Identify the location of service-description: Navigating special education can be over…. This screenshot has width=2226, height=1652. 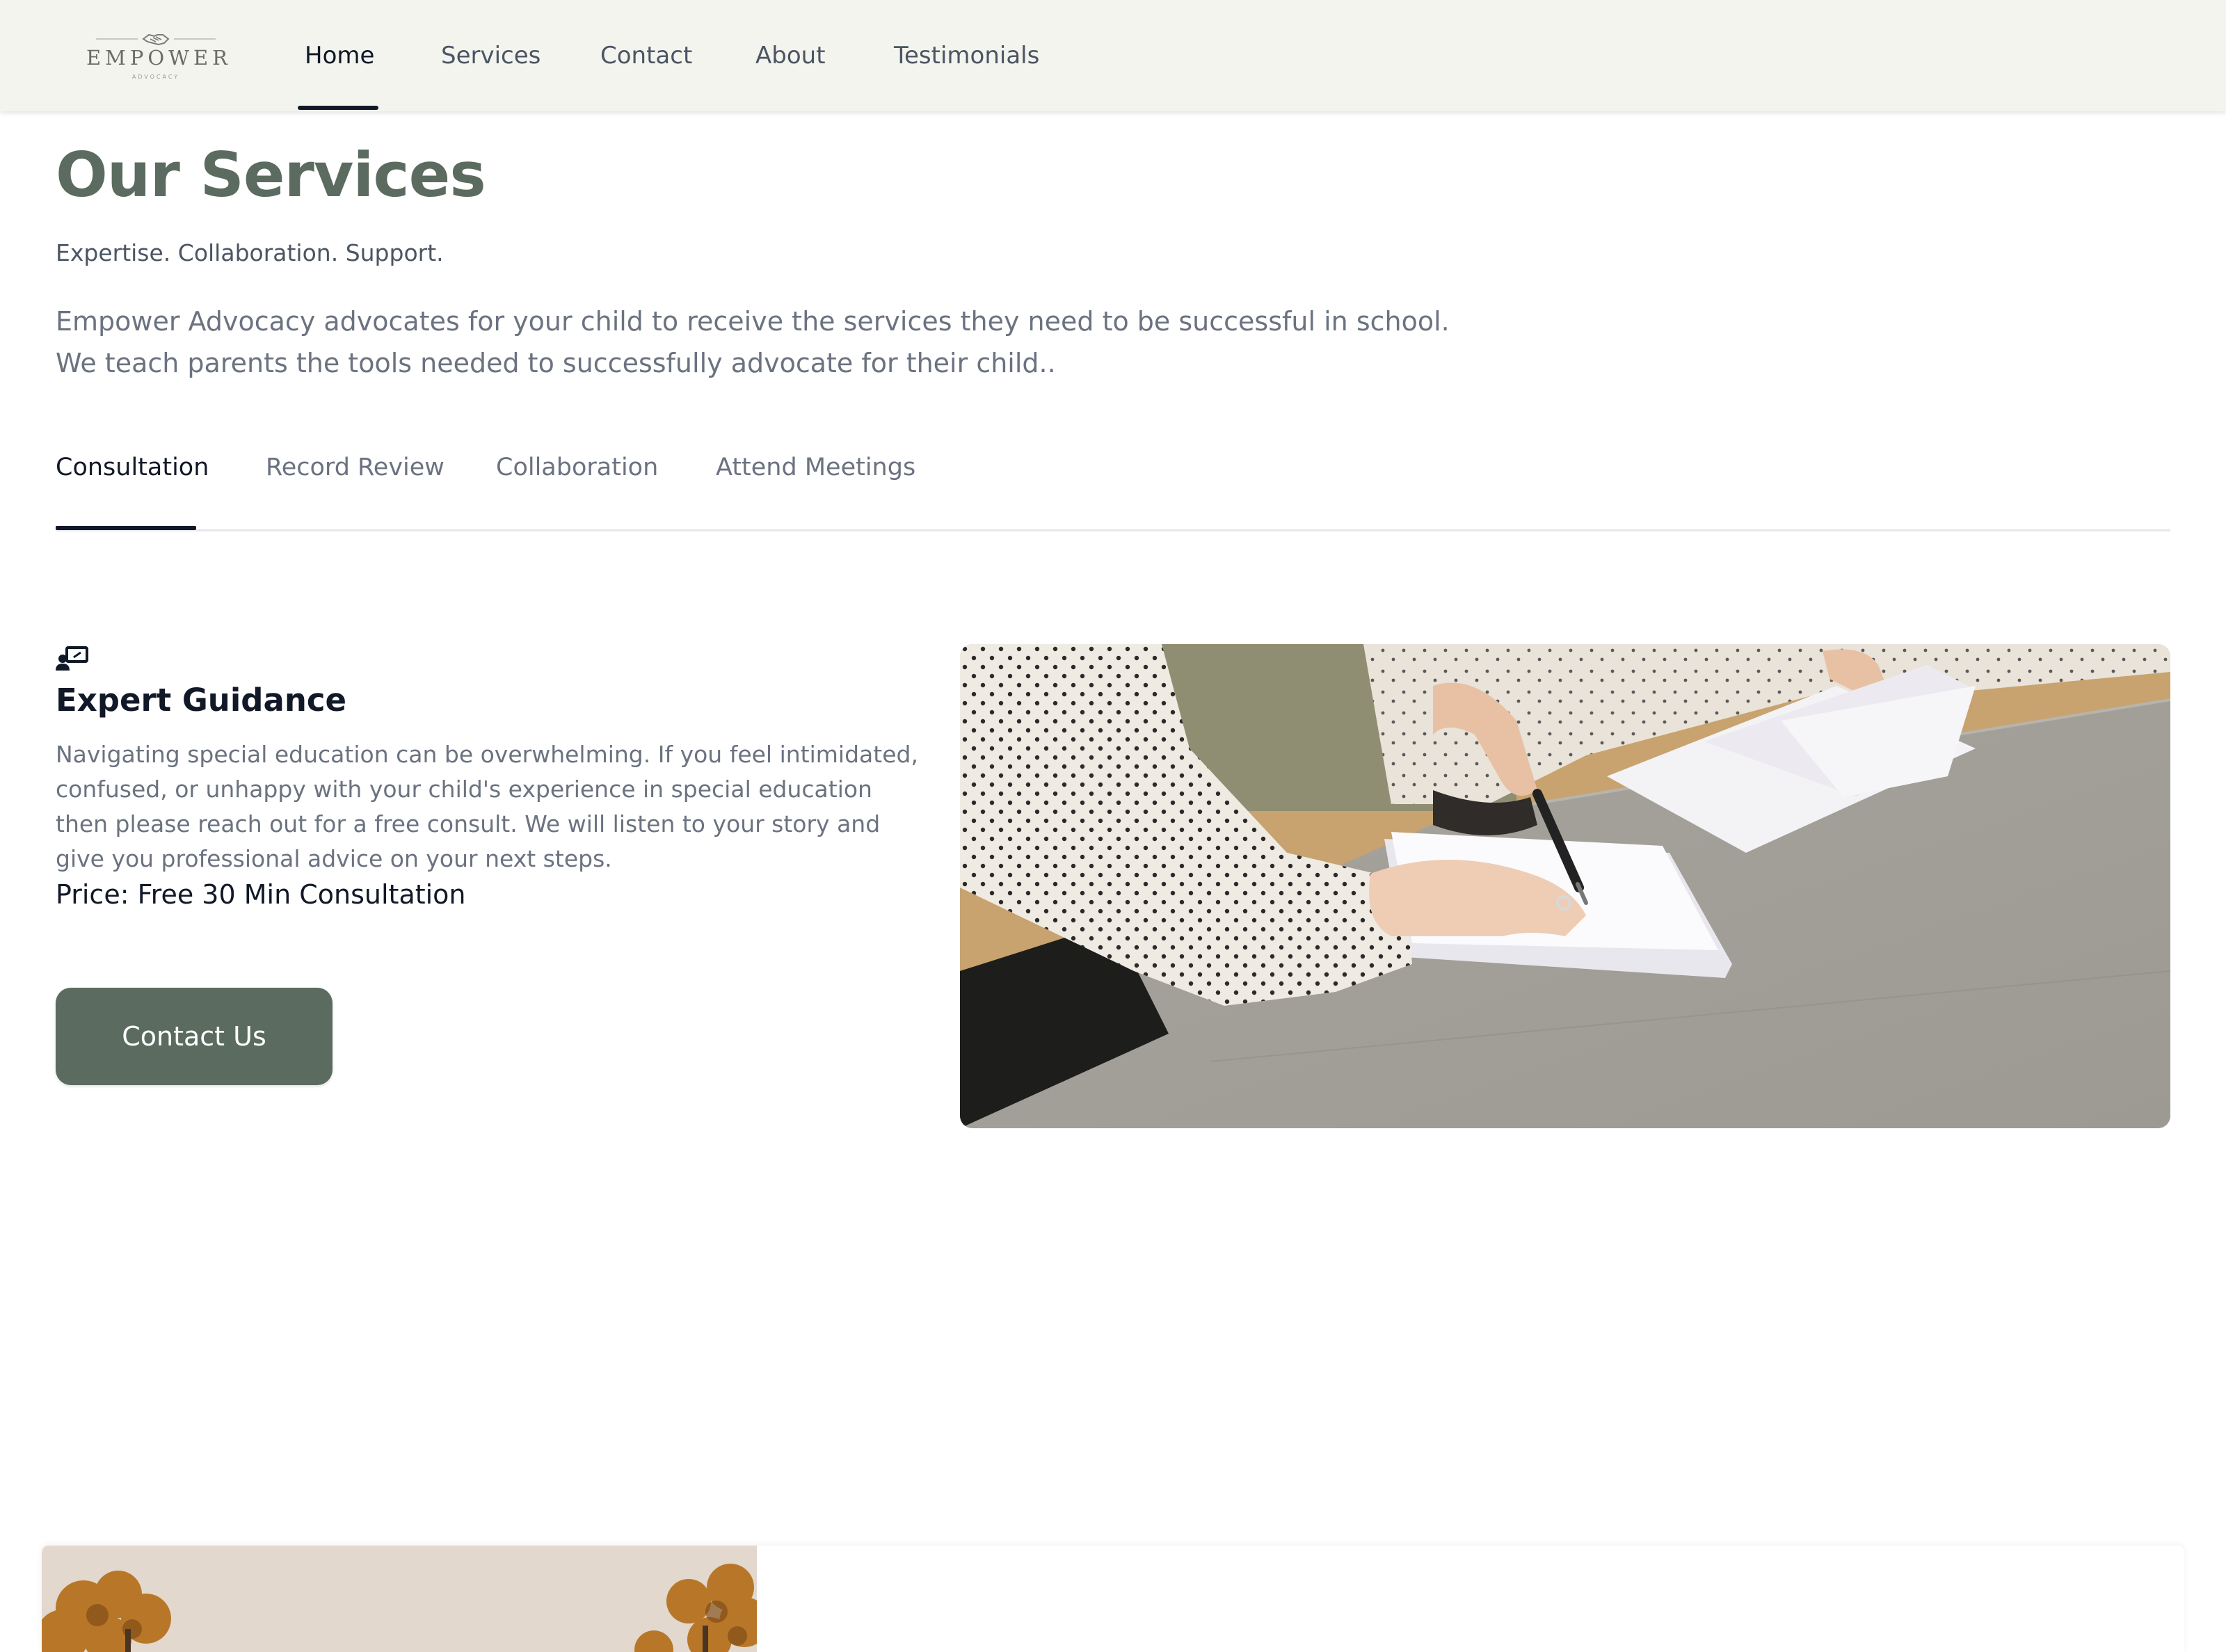
(487, 806).